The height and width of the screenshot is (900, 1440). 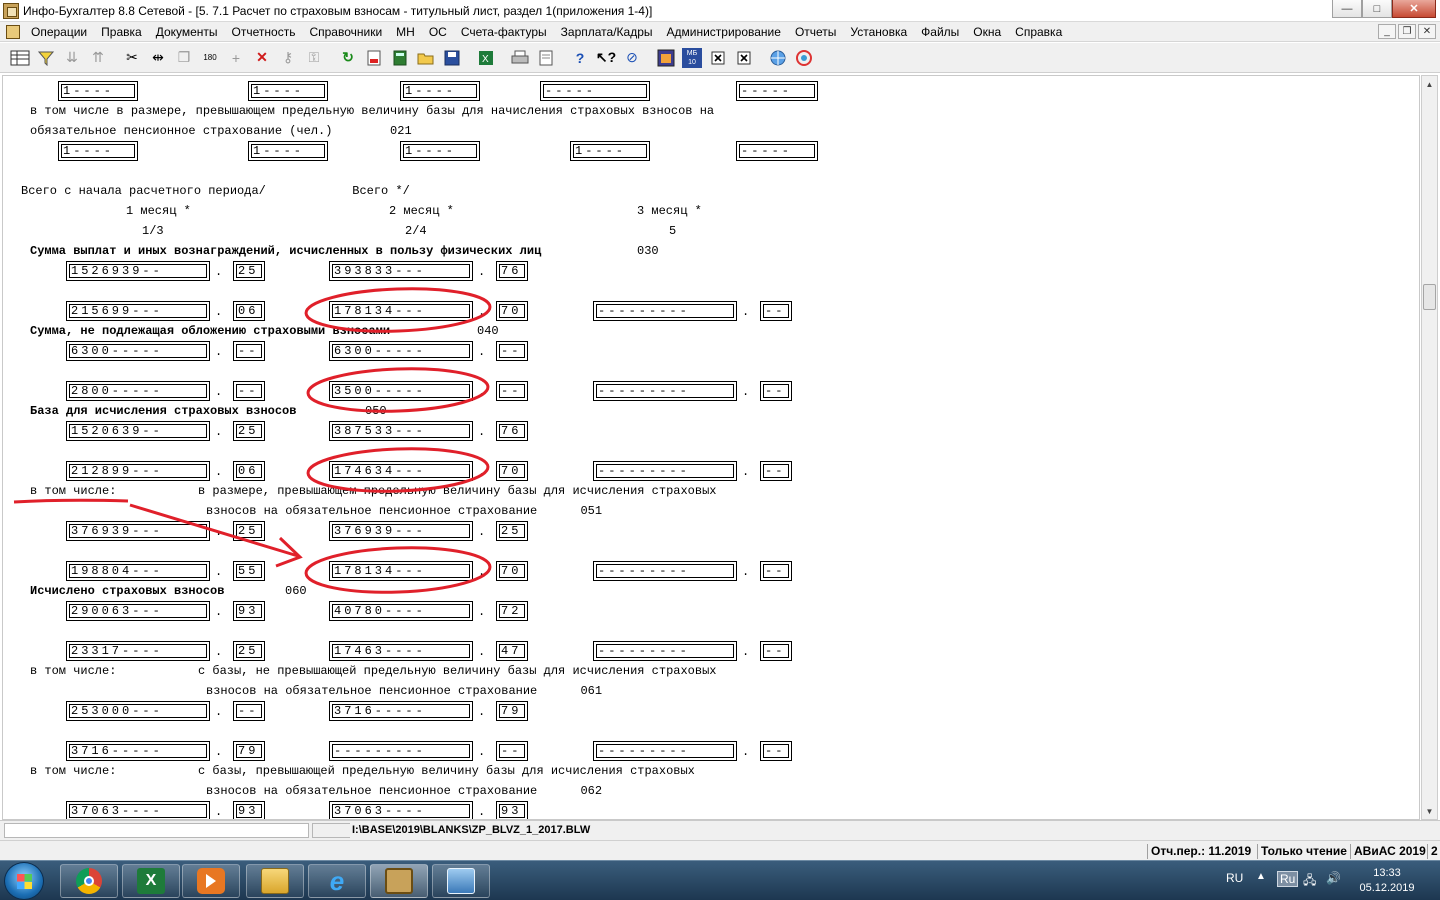 What do you see at coordinates (666, 58) in the screenshot?
I see `app-window-icon` at bounding box center [666, 58].